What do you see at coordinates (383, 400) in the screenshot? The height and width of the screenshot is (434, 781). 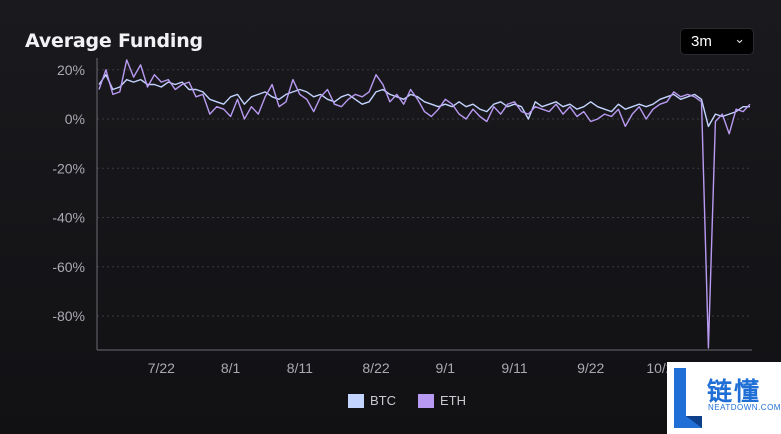 I see `legend-label-btc: BTC` at bounding box center [383, 400].